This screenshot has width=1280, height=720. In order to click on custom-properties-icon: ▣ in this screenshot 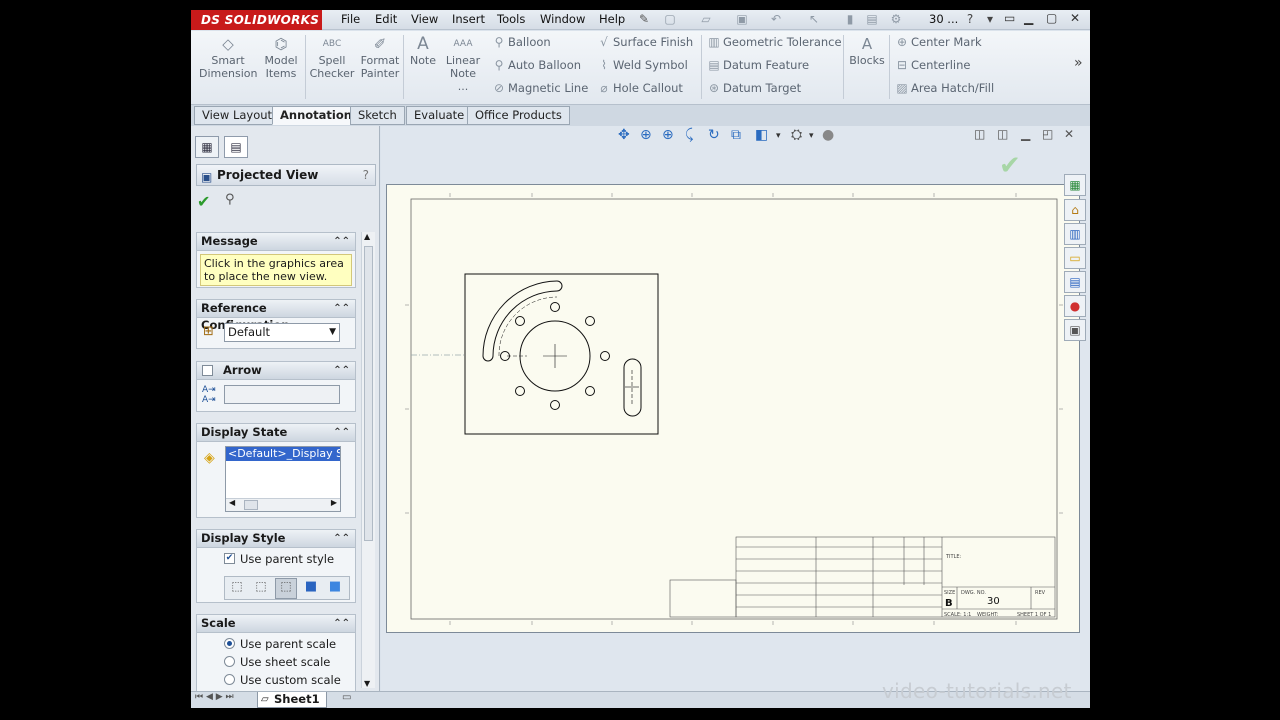, I will do `click(1075, 330)`.